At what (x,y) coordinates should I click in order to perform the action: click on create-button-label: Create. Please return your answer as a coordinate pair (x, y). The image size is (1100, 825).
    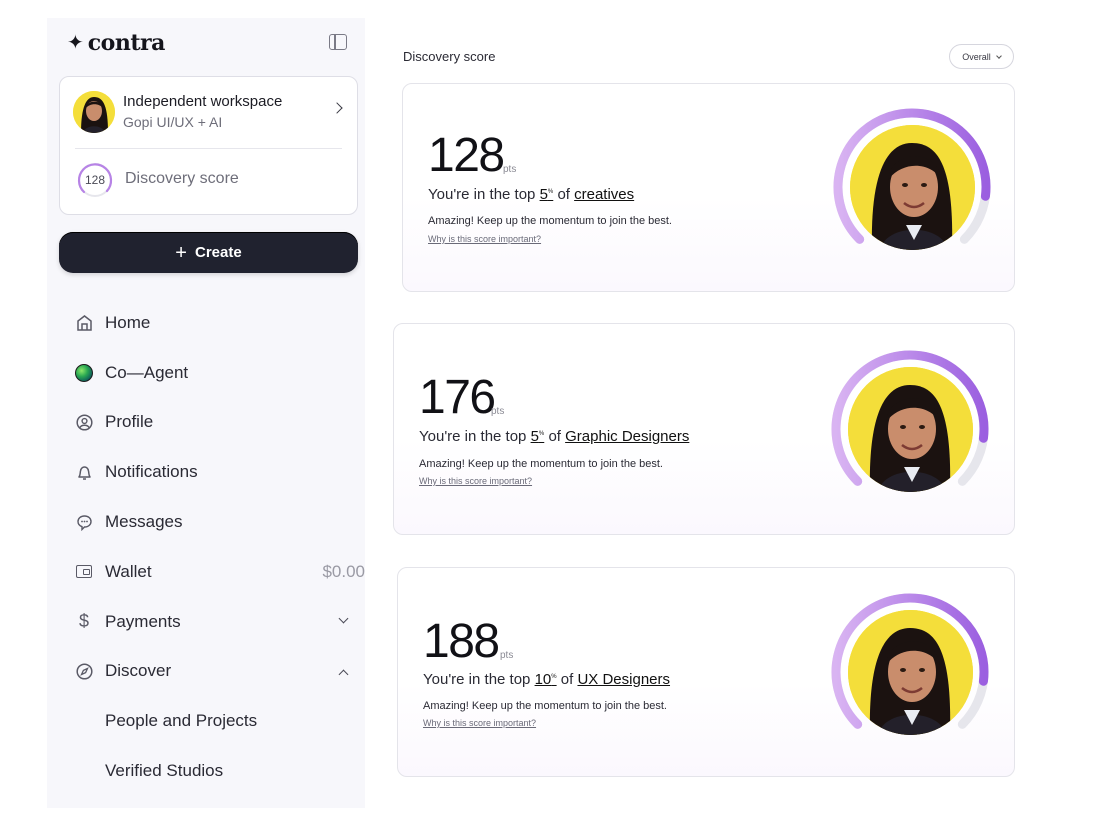
    Looking at the image, I should click on (218, 252).